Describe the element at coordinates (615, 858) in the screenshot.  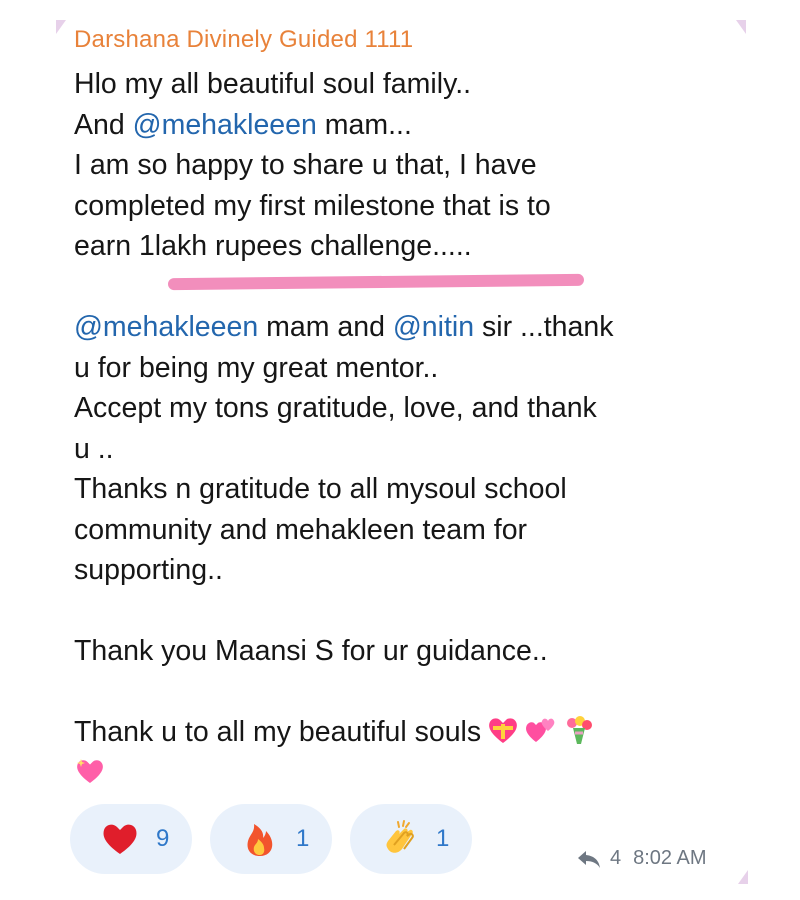
I see `reply-count: 4` at that location.